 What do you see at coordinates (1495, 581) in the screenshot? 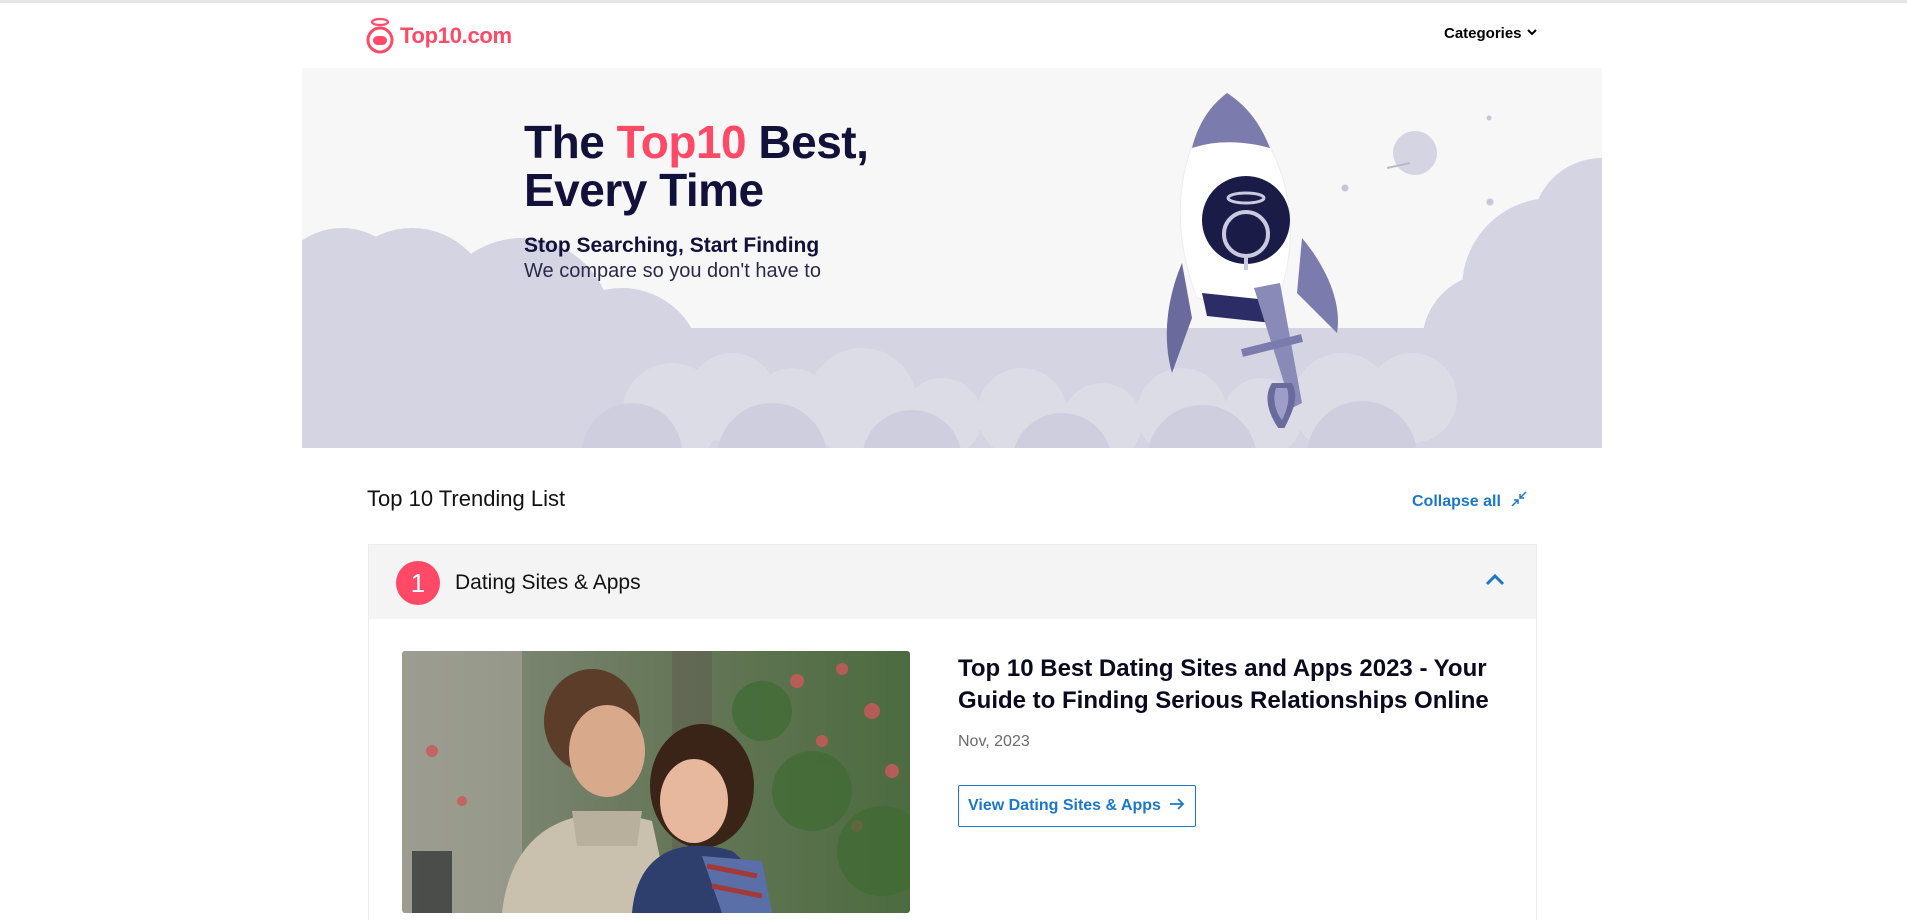
I see `chevron-up-icon` at bounding box center [1495, 581].